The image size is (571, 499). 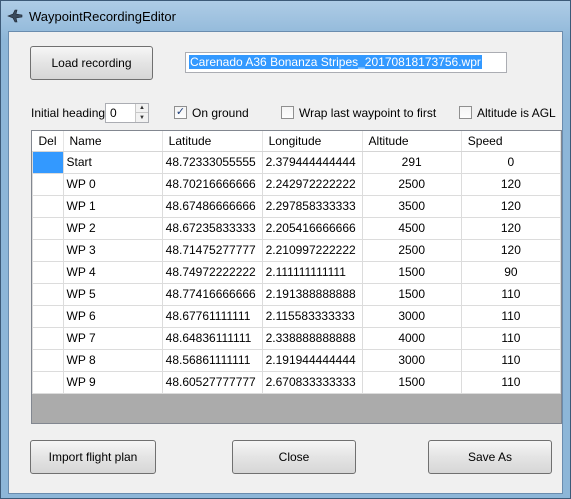 I want to click on column-header-name: Name, so click(x=113, y=141).